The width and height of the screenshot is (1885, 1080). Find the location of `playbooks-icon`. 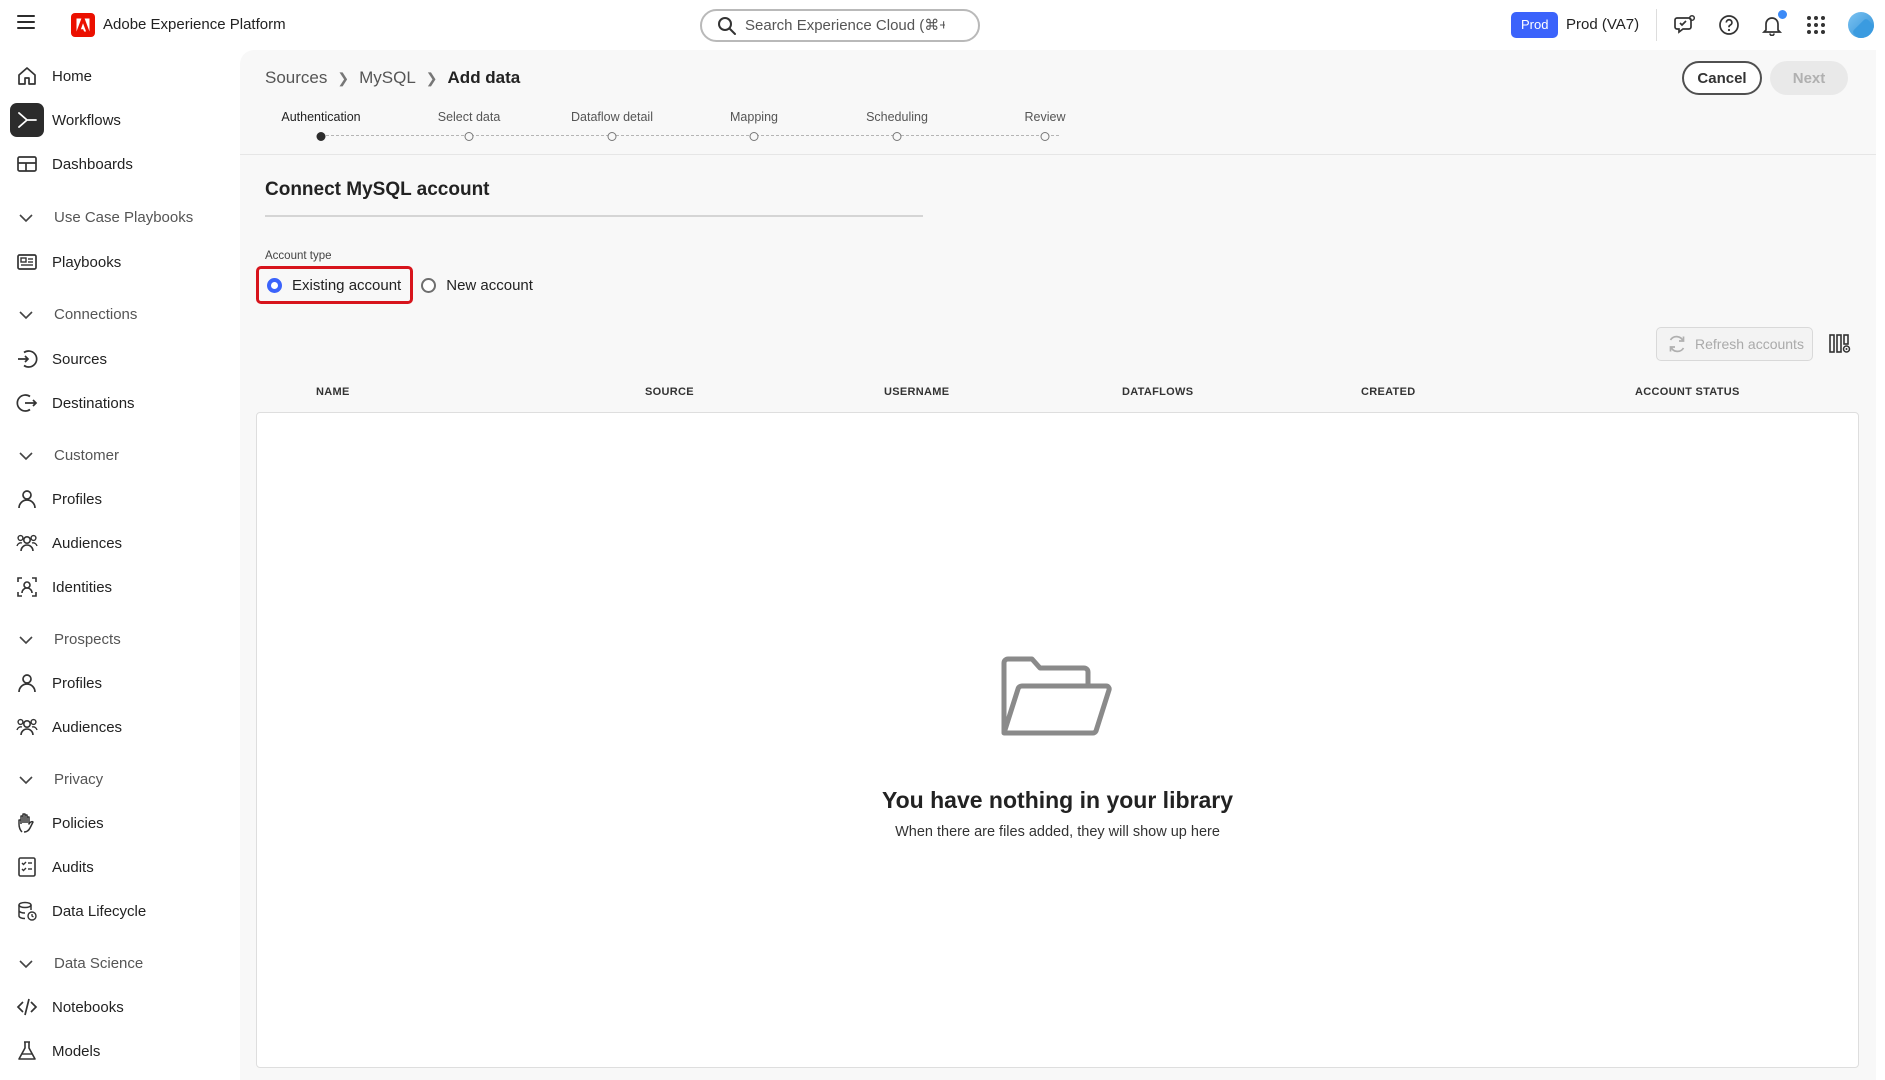

playbooks-icon is located at coordinates (27, 262).